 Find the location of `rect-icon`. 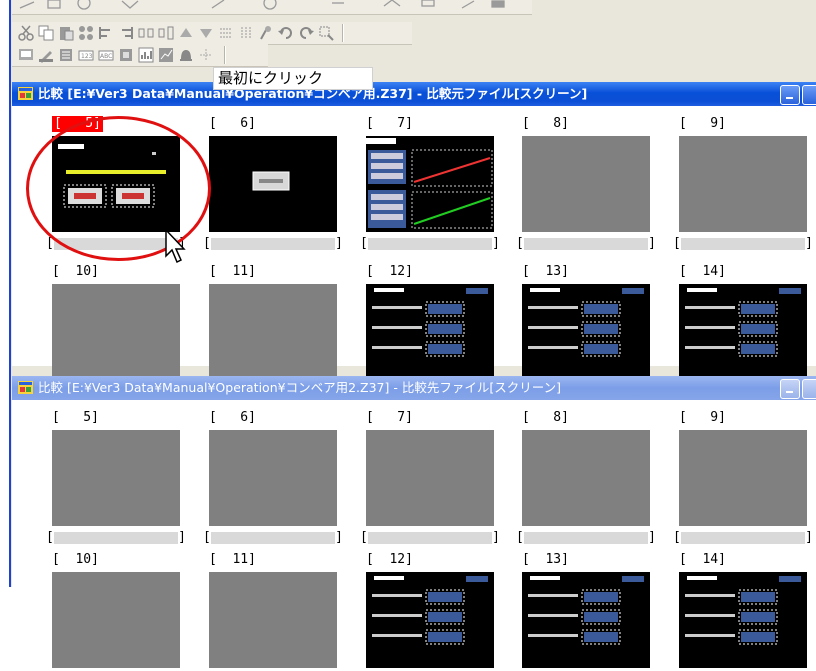

rect-icon is located at coordinates (54, 4).